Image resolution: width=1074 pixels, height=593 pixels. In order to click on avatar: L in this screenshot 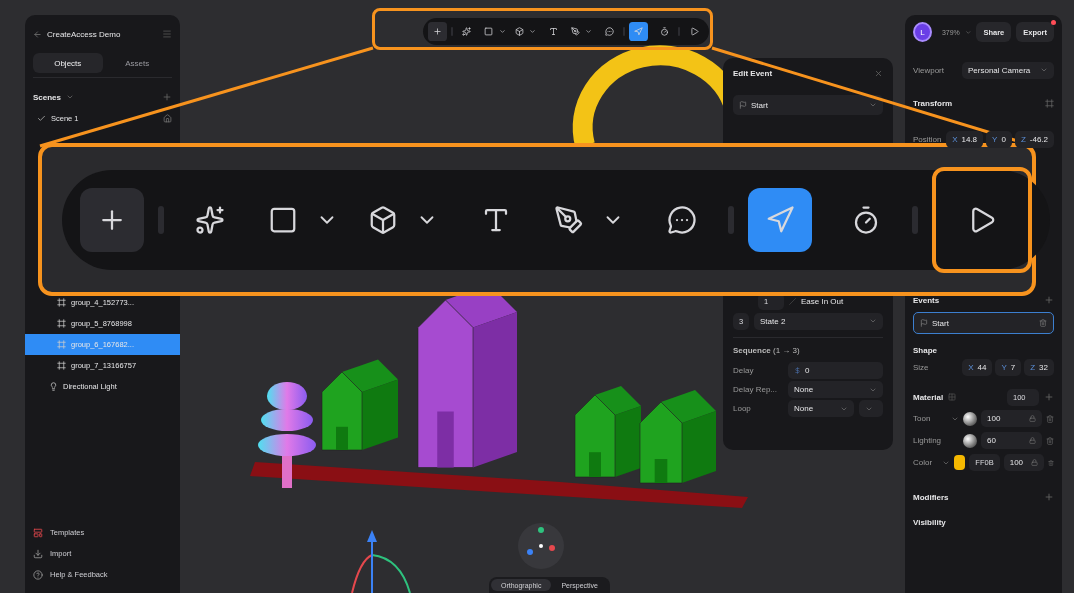, I will do `click(922, 32)`.